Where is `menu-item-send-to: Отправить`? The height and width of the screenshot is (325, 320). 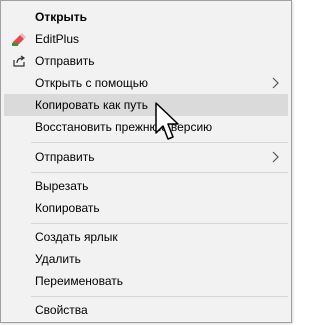
menu-item-send-to: Отправить is located at coordinates (146, 157).